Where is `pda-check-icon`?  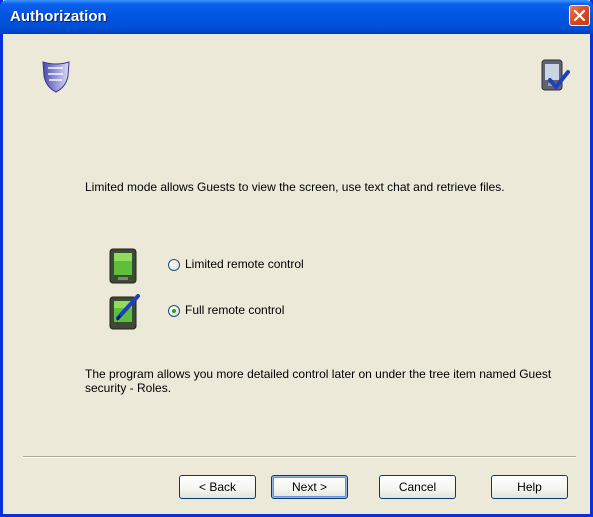
pda-check-icon is located at coordinates (555, 75).